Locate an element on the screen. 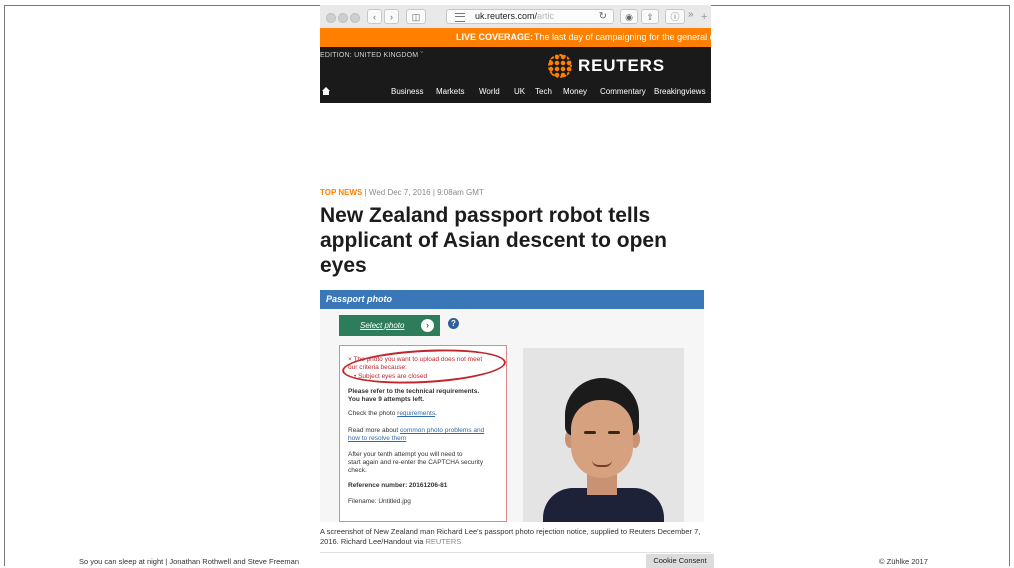  home-icon is located at coordinates (326, 91).